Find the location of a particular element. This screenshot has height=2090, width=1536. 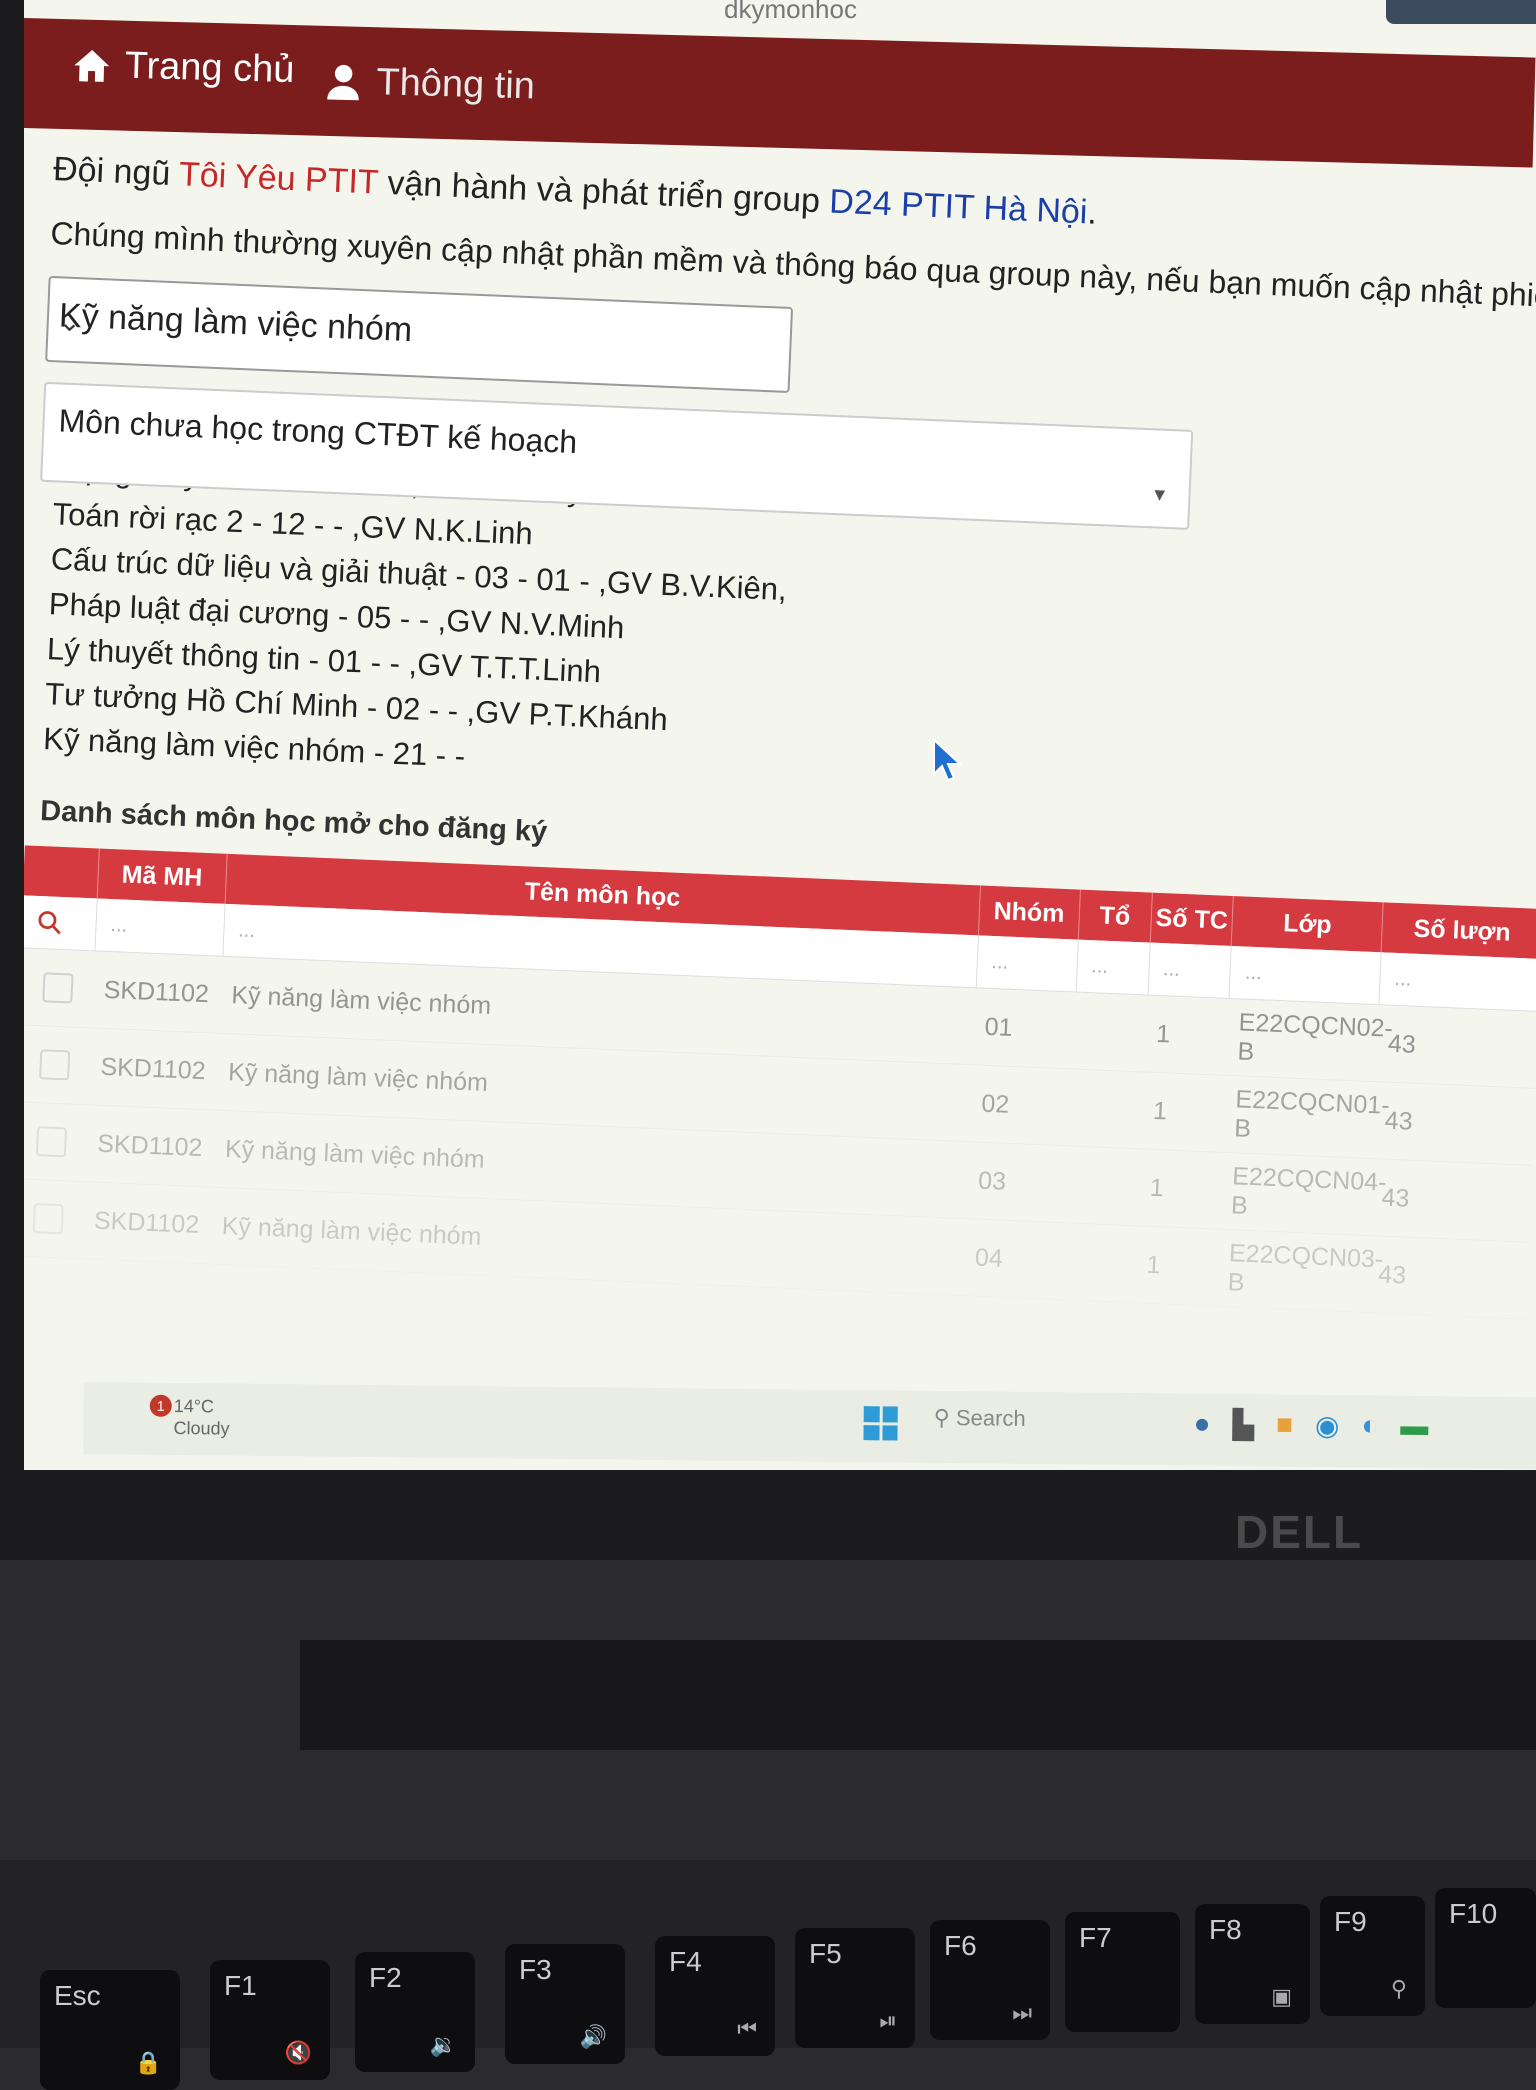

cell-group: 02 is located at coordinates (995, 1104).